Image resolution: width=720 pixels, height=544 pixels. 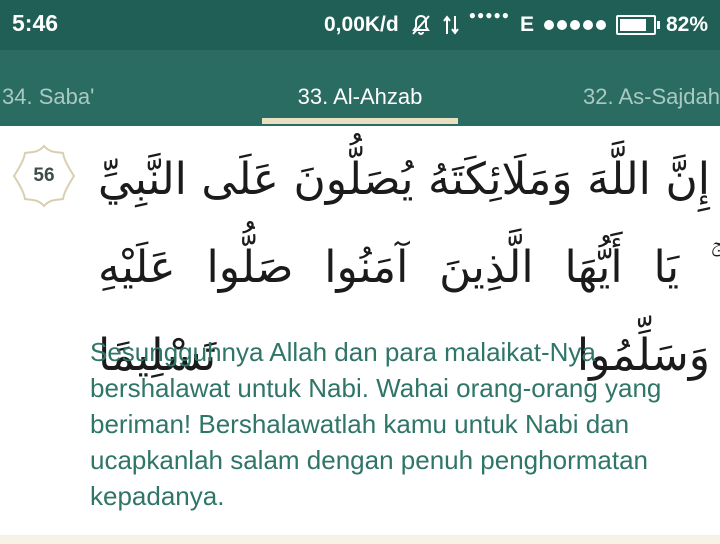 I want to click on next-ayah-edge, so click(x=360, y=539).